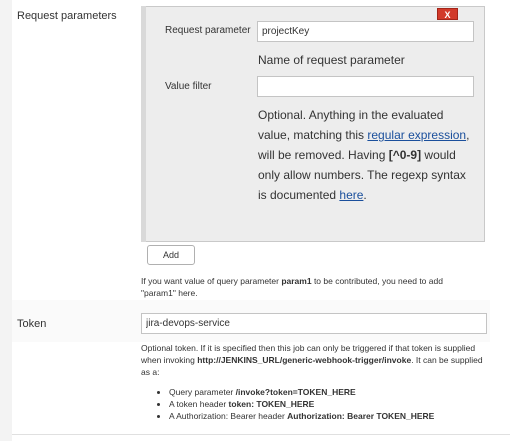  Describe the element at coordinates (32, 324) in the screenshot. I see `token-label: Token` at that location.